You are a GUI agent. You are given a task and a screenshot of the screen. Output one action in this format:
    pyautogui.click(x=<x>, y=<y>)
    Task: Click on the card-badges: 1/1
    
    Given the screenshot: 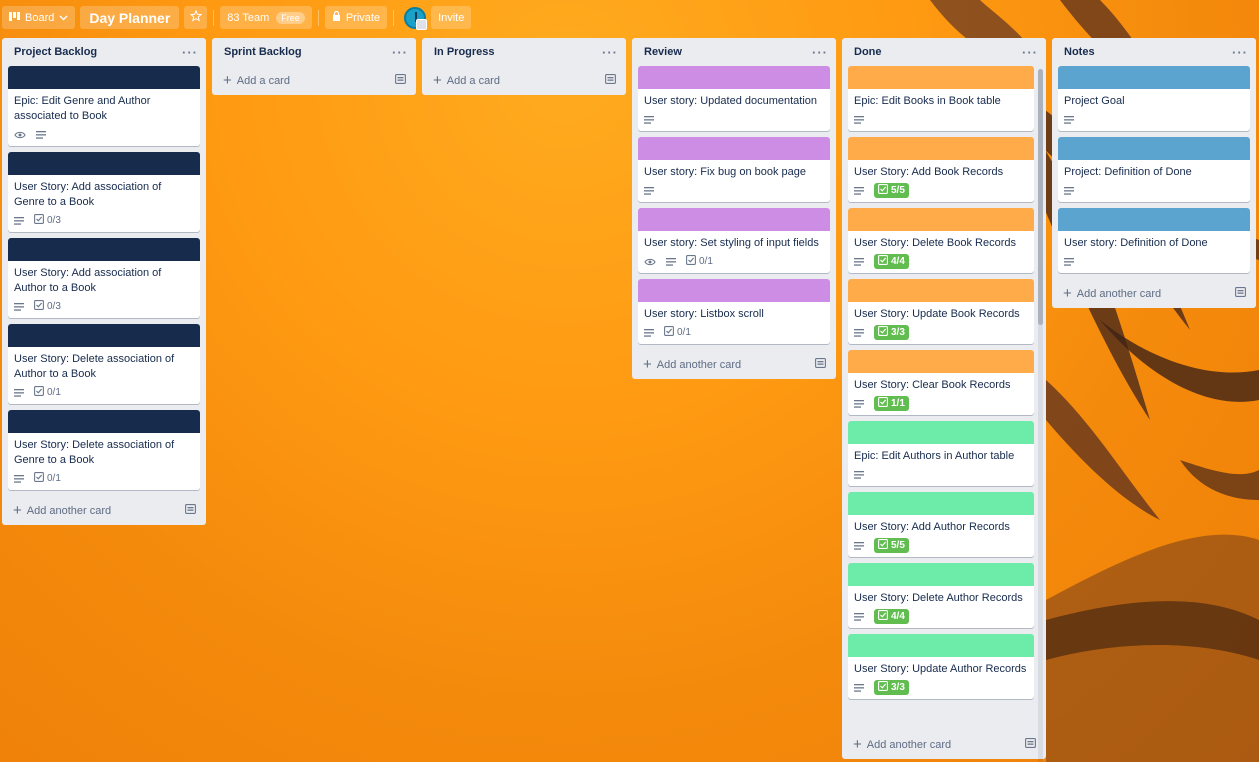 What is the action you would take?
    pyautogui.click(x=941, y=403)
    